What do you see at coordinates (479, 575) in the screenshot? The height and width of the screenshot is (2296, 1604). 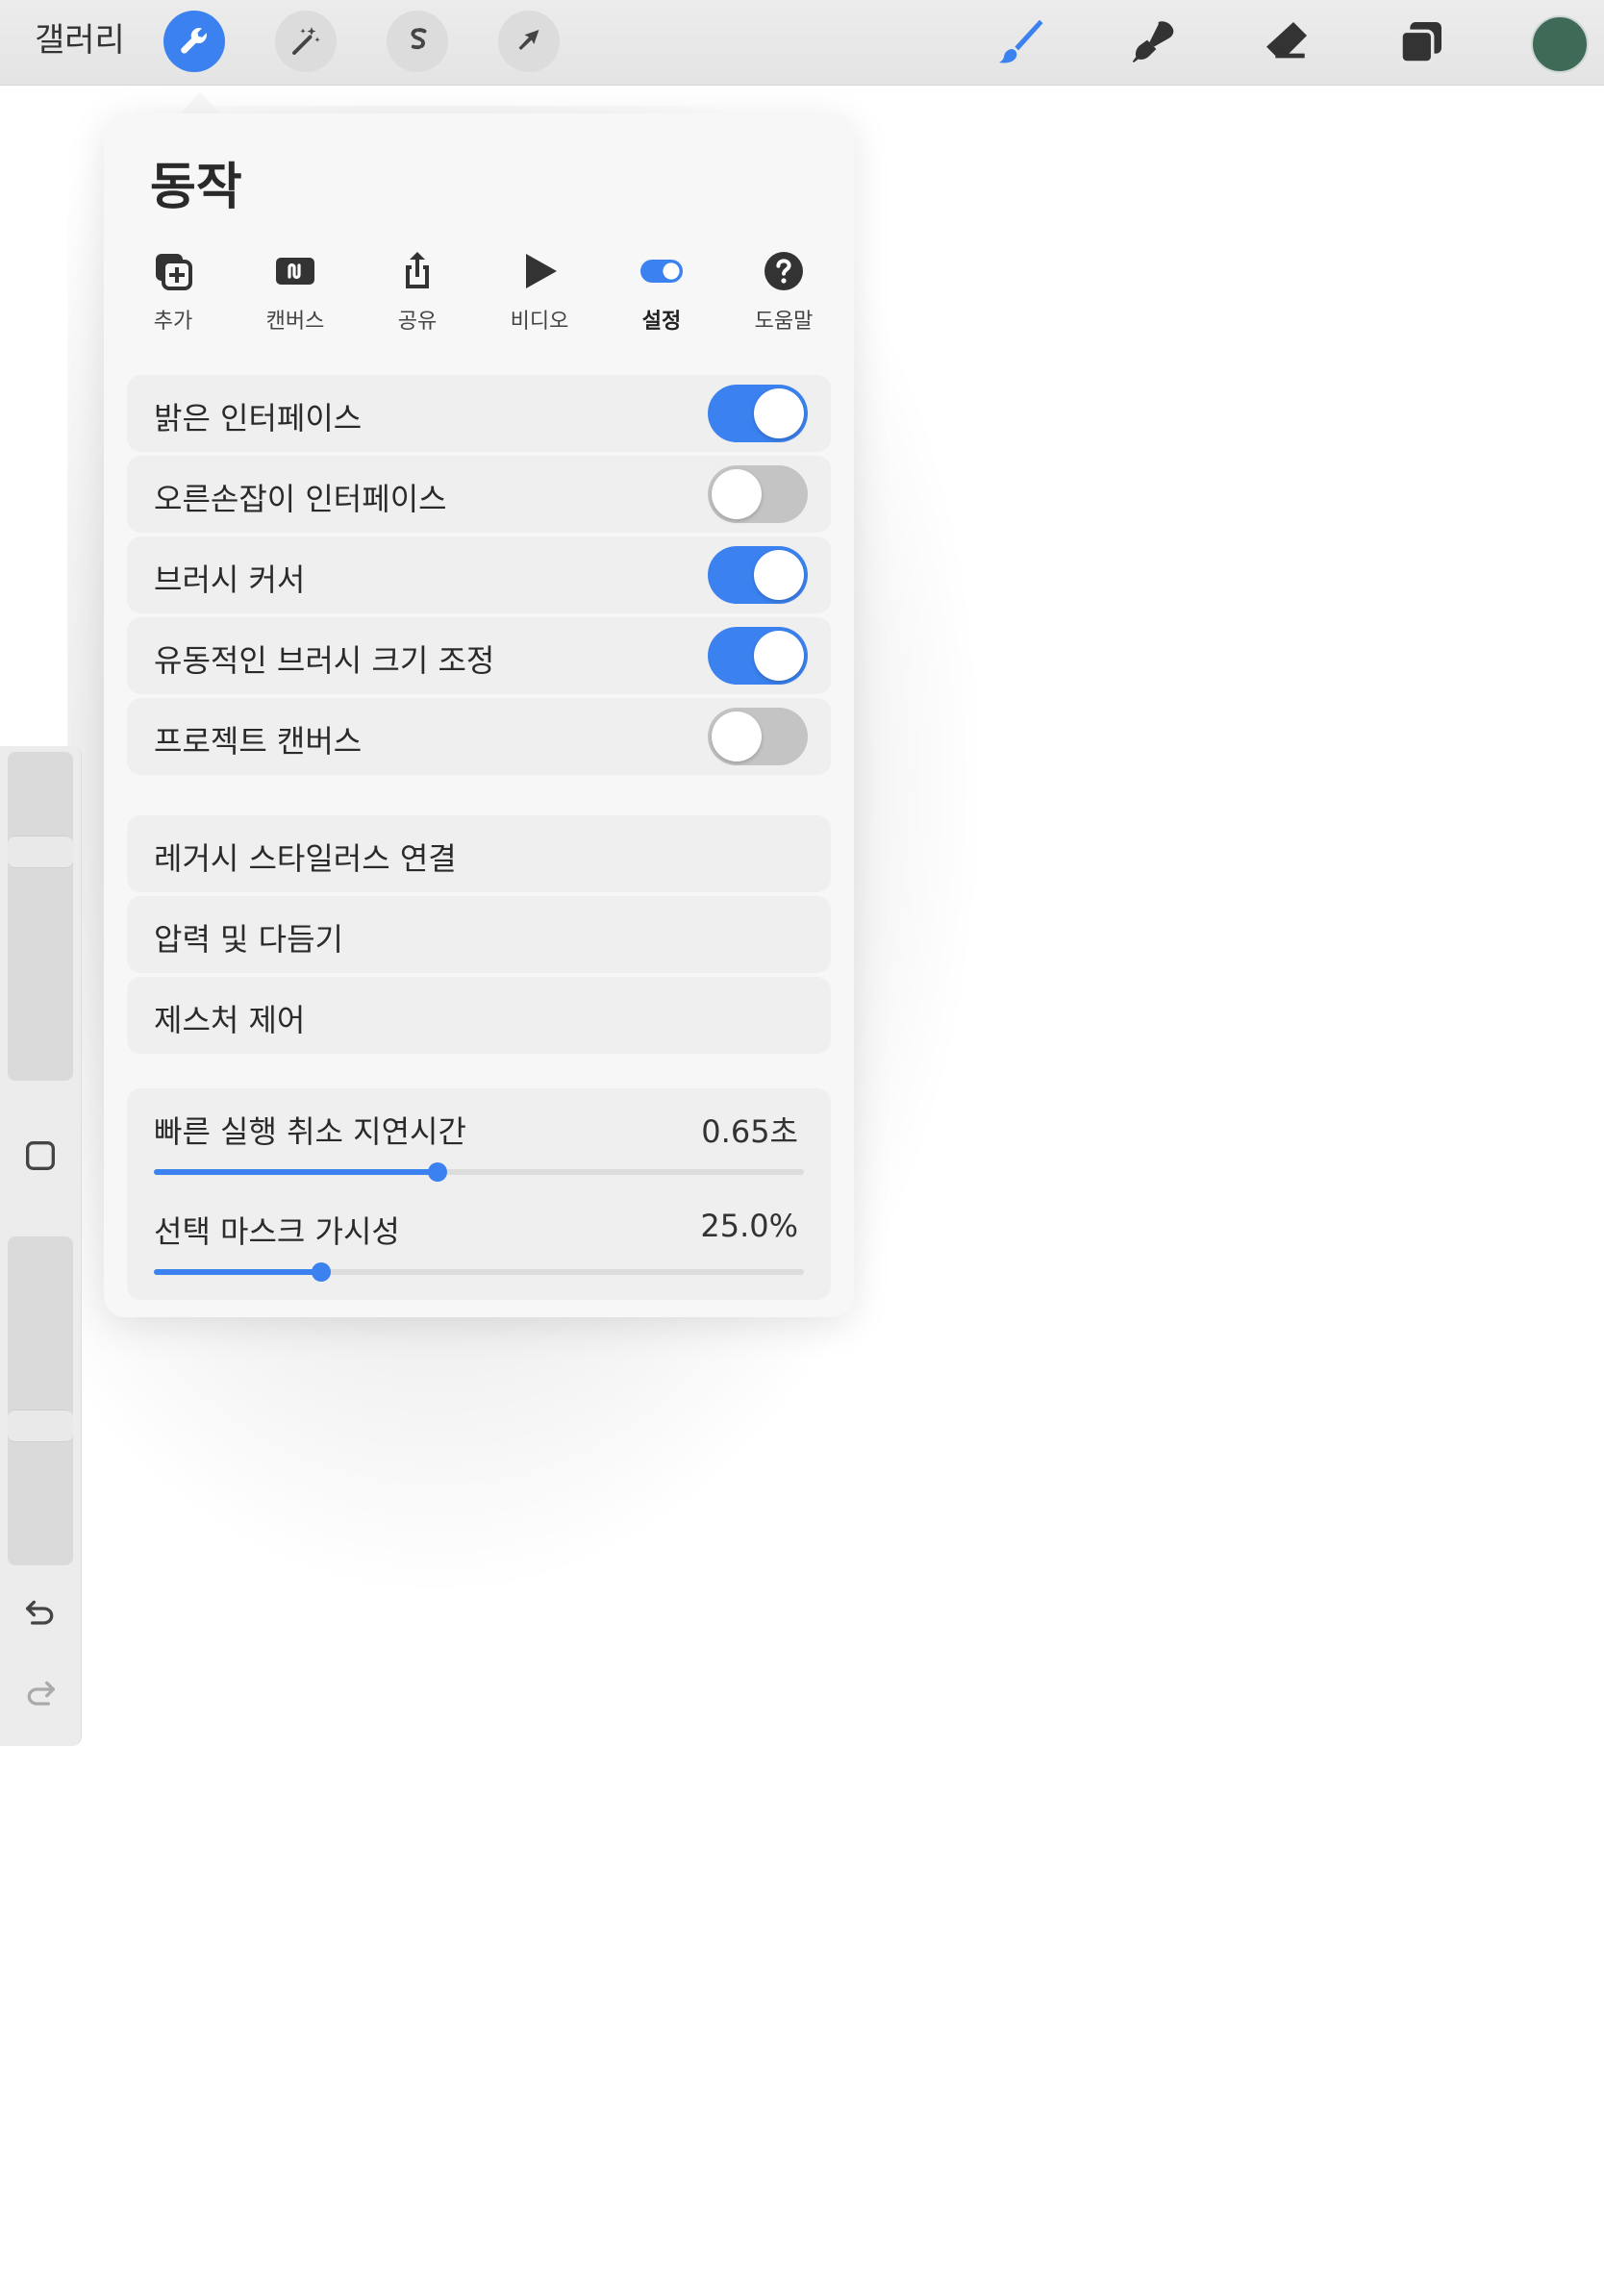 I see `toggle-row-brush-cursor: 브러시 커서` at bounding box center [479, 575].